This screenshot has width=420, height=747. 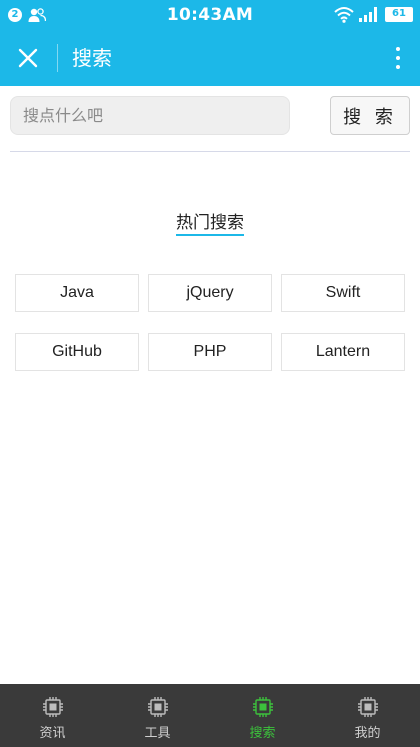 I want to click on close-icon, so click(x=28, y=58).